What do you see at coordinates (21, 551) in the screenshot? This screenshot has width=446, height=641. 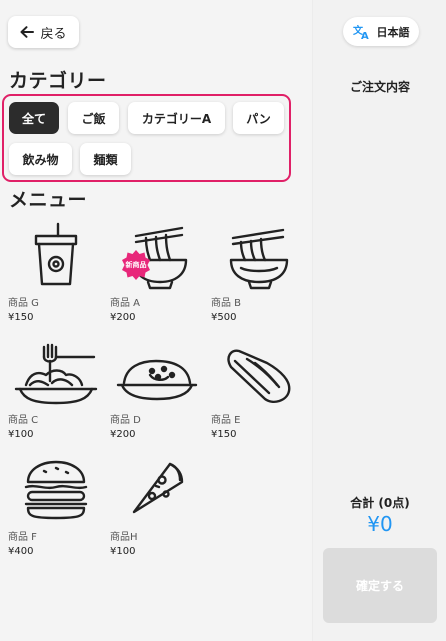 I see `menu-item-price: ¥400` at bounding box center [21, 551].